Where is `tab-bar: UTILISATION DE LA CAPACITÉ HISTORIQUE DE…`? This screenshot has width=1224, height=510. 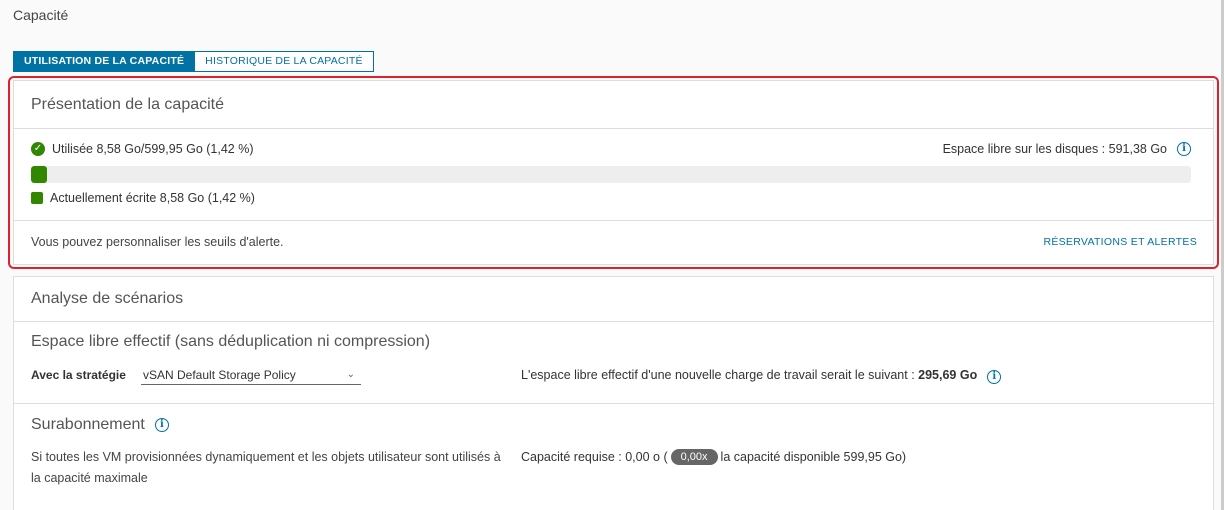
tab-bar: UTILISATION DE LA CAPACITÉ HISTORIQUE DE… is located at coordinates (193, 61).